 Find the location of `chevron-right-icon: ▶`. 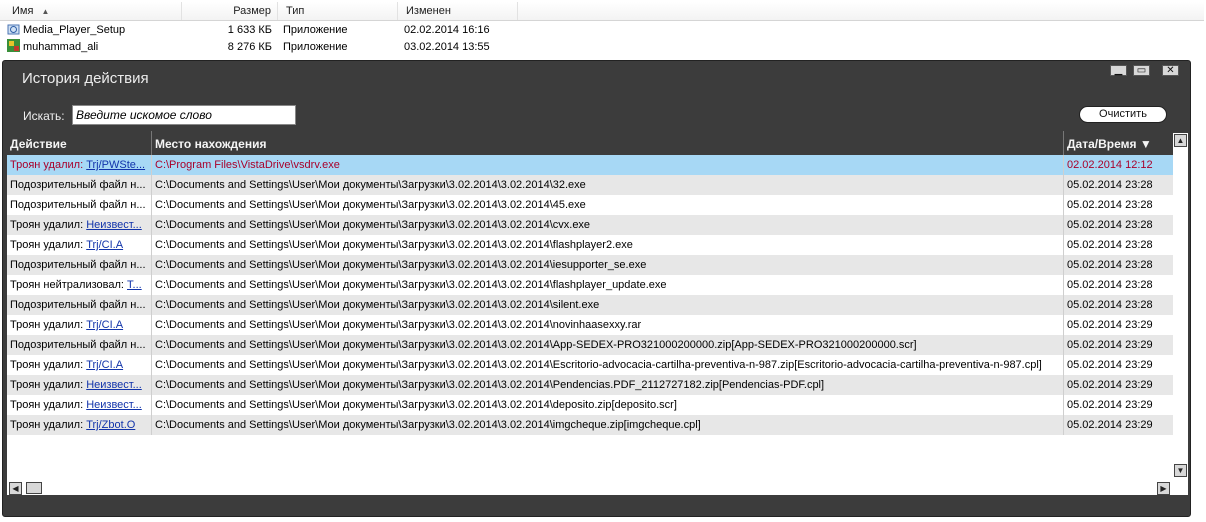

chevron-right-icon: ▶ is located at coordinates (1163, 488).